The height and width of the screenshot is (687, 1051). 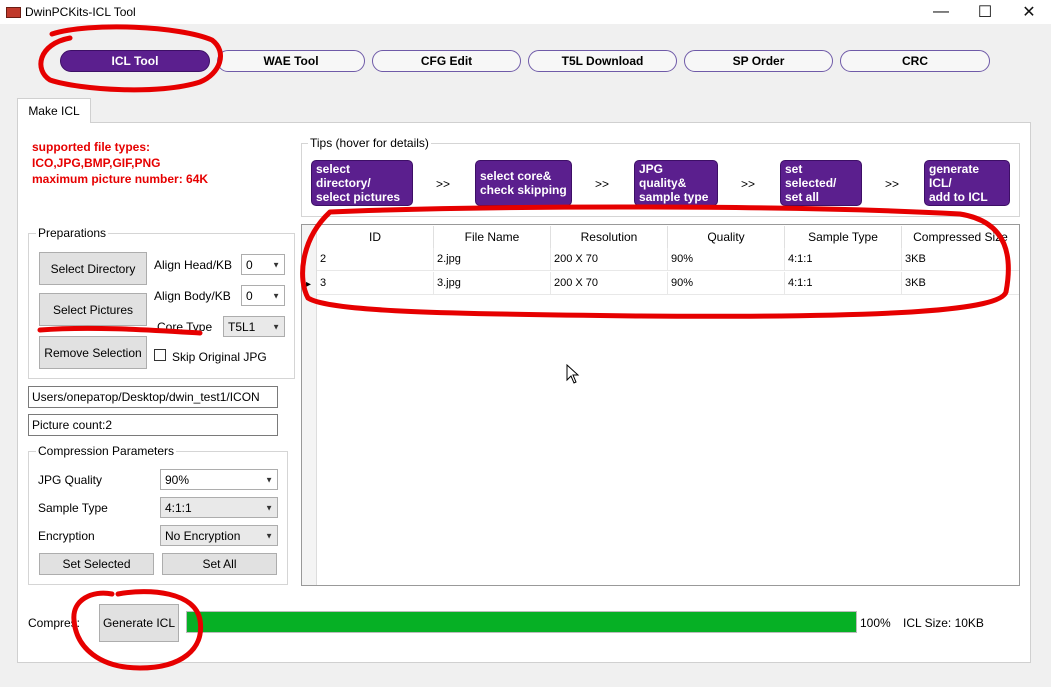 I want to click on sample-type-value: 4:1:1, so click(x=178, y=507).